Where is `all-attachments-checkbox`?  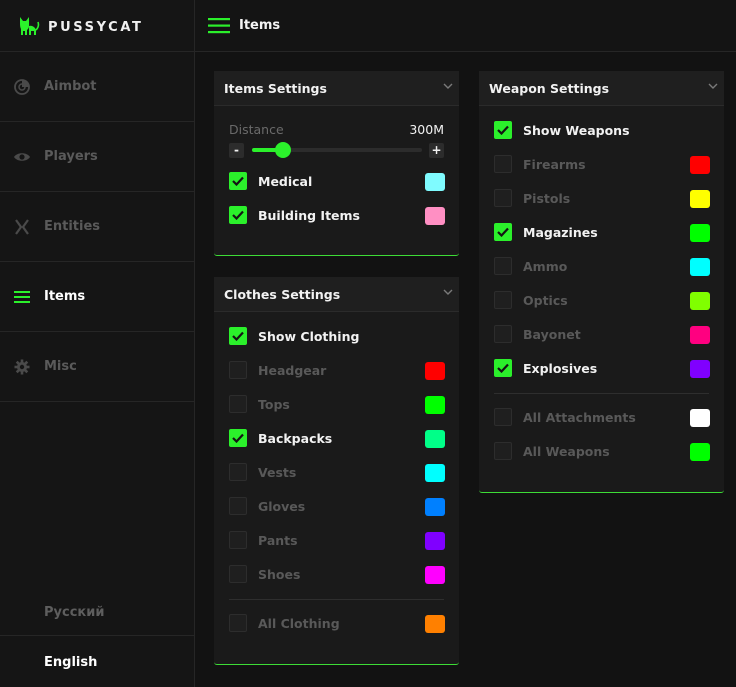
all-attachments-checkbox is located at coordinates (503, 417).